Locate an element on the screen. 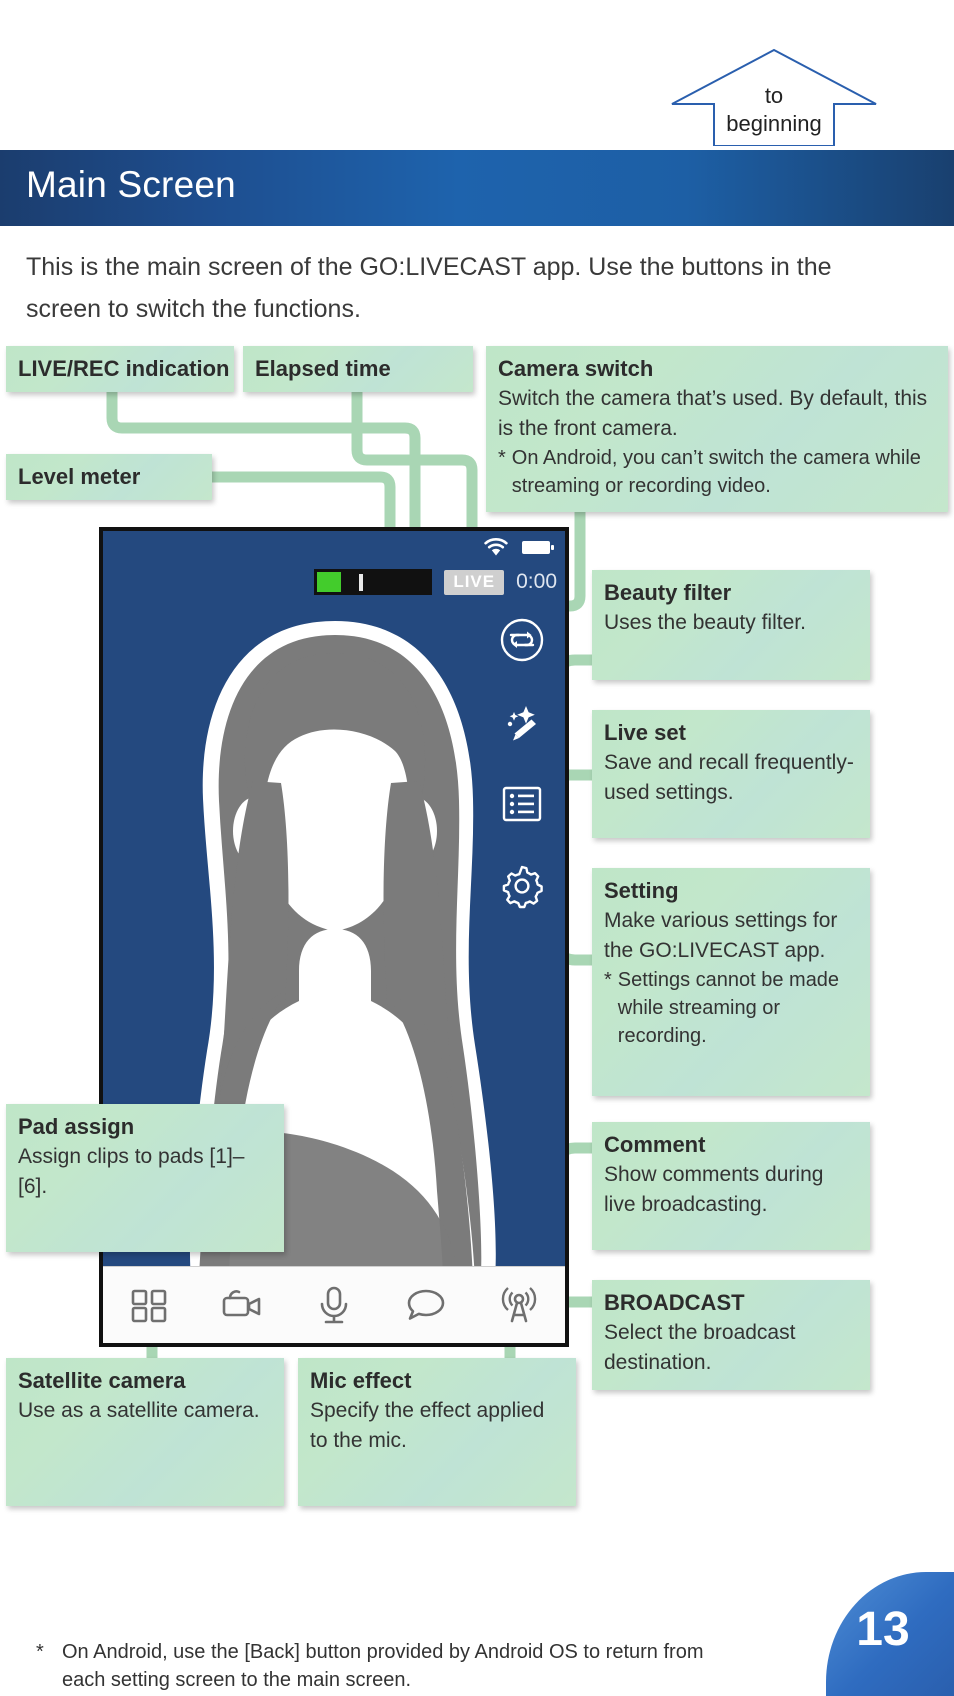 The height and width of the screenshot is (1696, 954). callout-pad-assign: Pad assign Assign clips to pads [1]–[6]. is located at coordinates (145, 1178).